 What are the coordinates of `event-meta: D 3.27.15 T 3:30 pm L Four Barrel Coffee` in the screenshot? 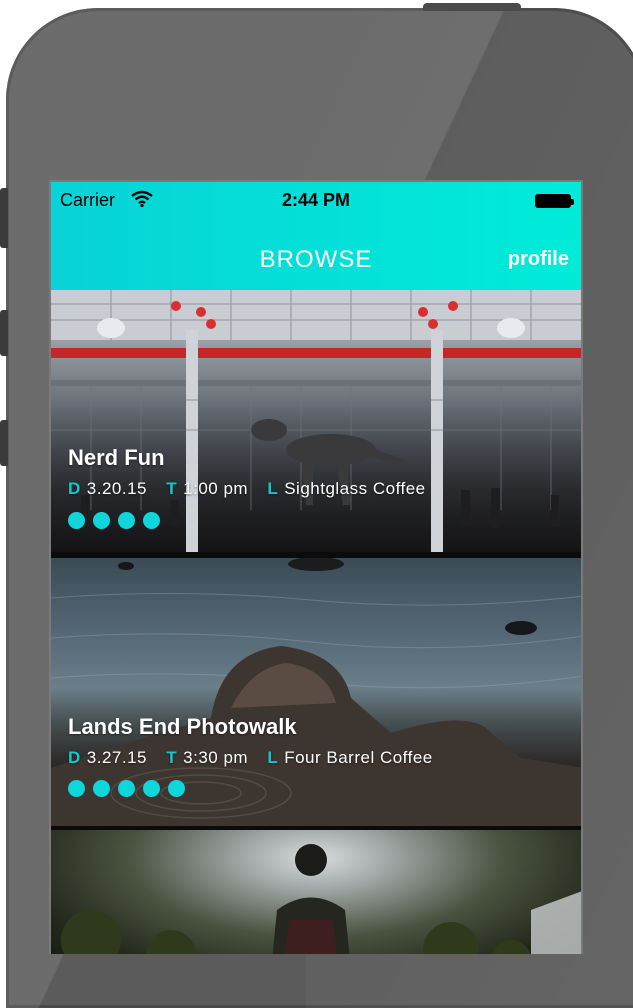 It's located at (257, 758).